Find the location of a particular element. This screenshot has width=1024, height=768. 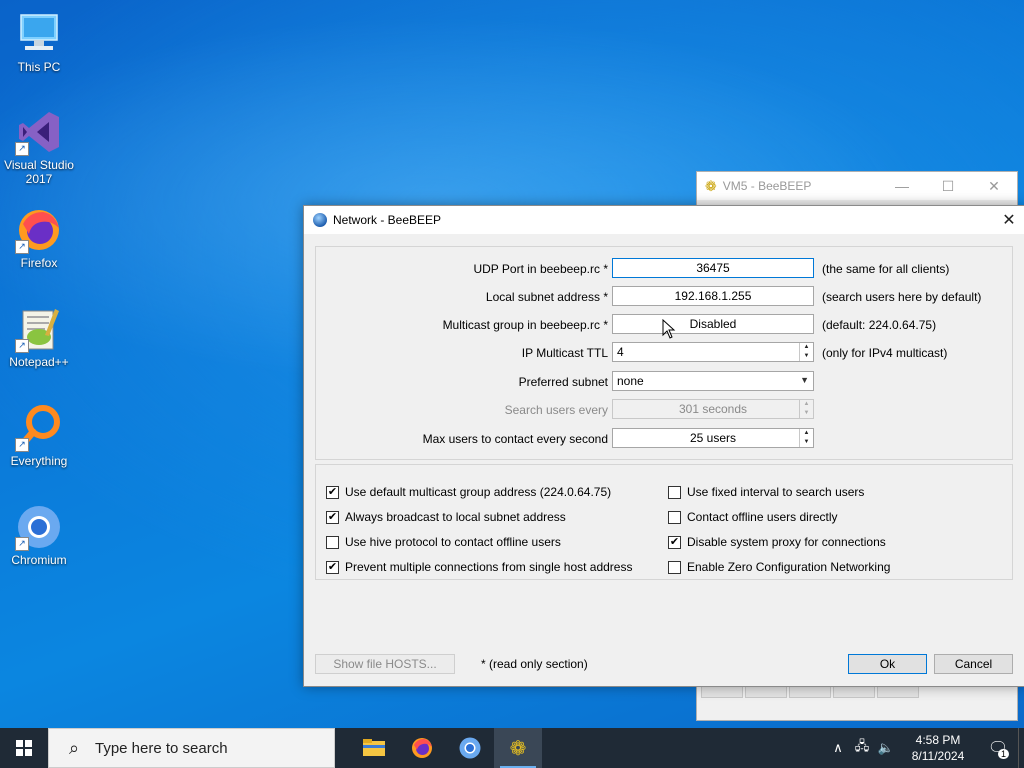

desktop-icon-this-pc: This PC is located at coordinates (39, 42).